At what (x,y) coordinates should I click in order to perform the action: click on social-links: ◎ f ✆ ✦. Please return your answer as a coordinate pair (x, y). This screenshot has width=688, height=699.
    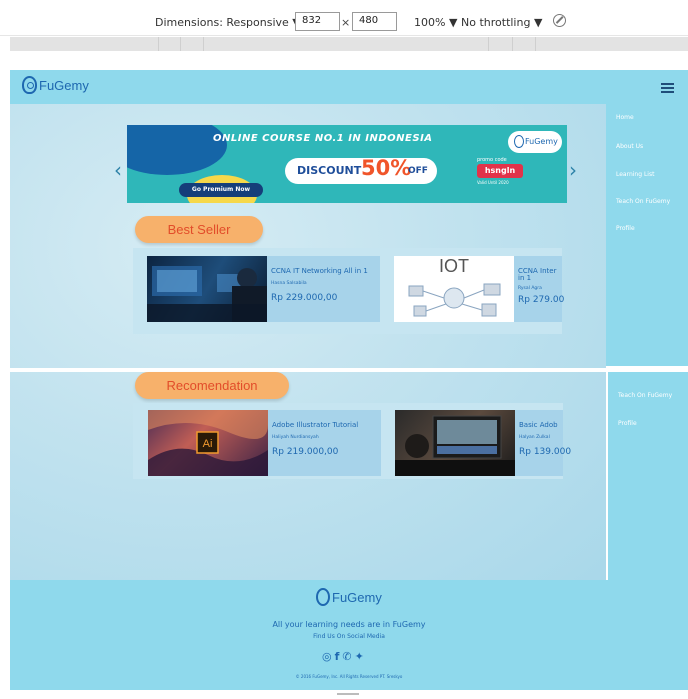
    Looking at the image, I should click on (343, 656).